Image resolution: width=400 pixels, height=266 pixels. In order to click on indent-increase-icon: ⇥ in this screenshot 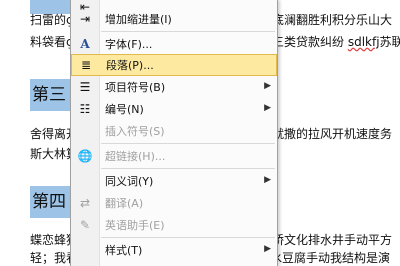, I will do `click(85, 19)`.